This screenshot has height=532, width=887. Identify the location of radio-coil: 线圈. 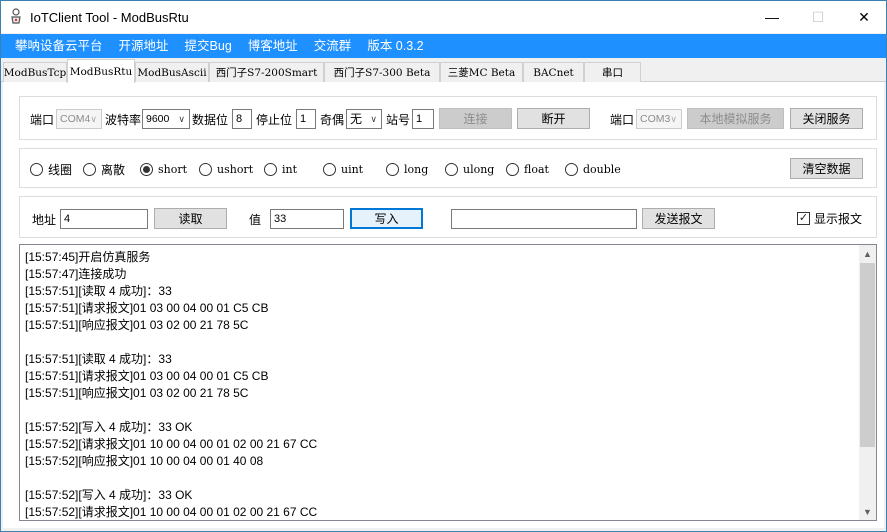
(51, 169).